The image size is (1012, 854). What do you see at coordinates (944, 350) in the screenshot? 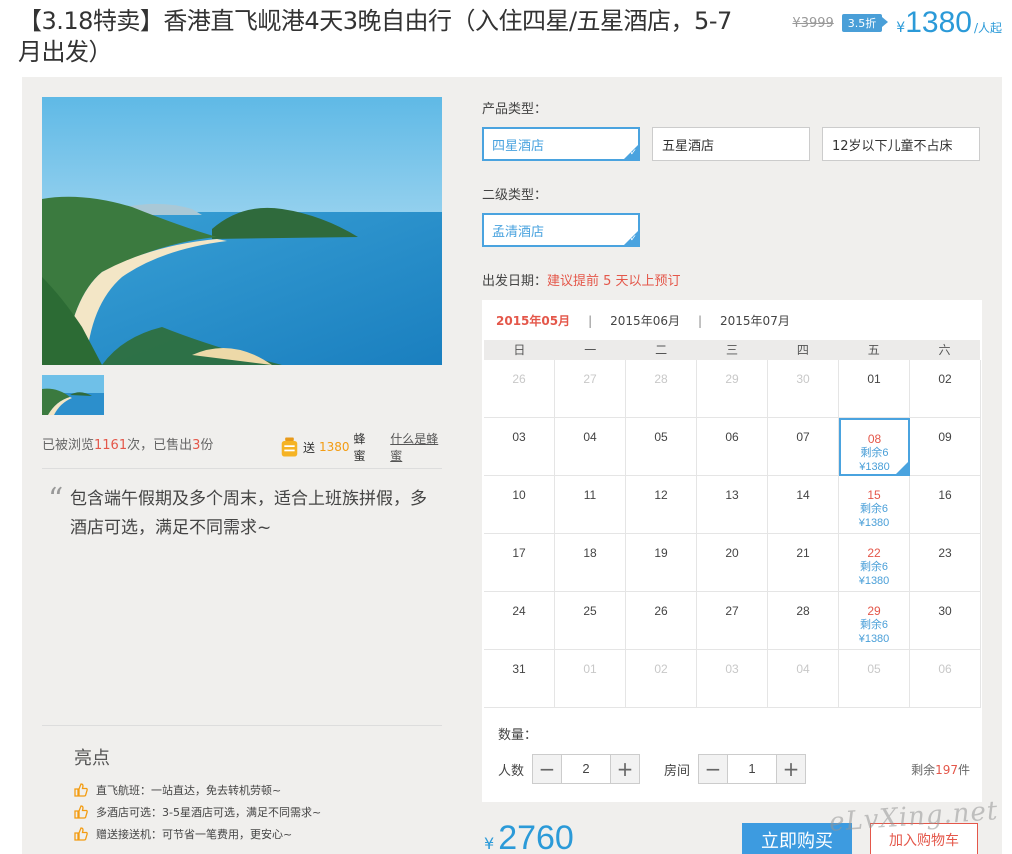
I see `weekday-label: 六` at bounding box center [944, 350].